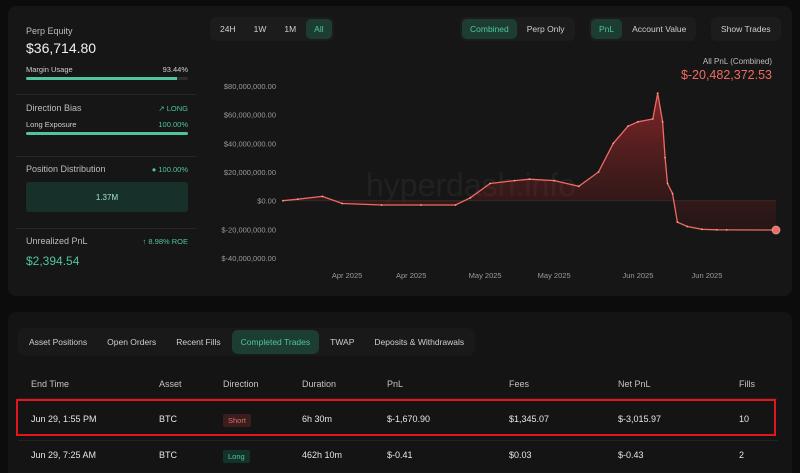 This screenshot has height=473, width=800. Describe the element at coordinates (66, 169) in the screenshot. I see `position-distribution-label: Position Distribution` at that location.